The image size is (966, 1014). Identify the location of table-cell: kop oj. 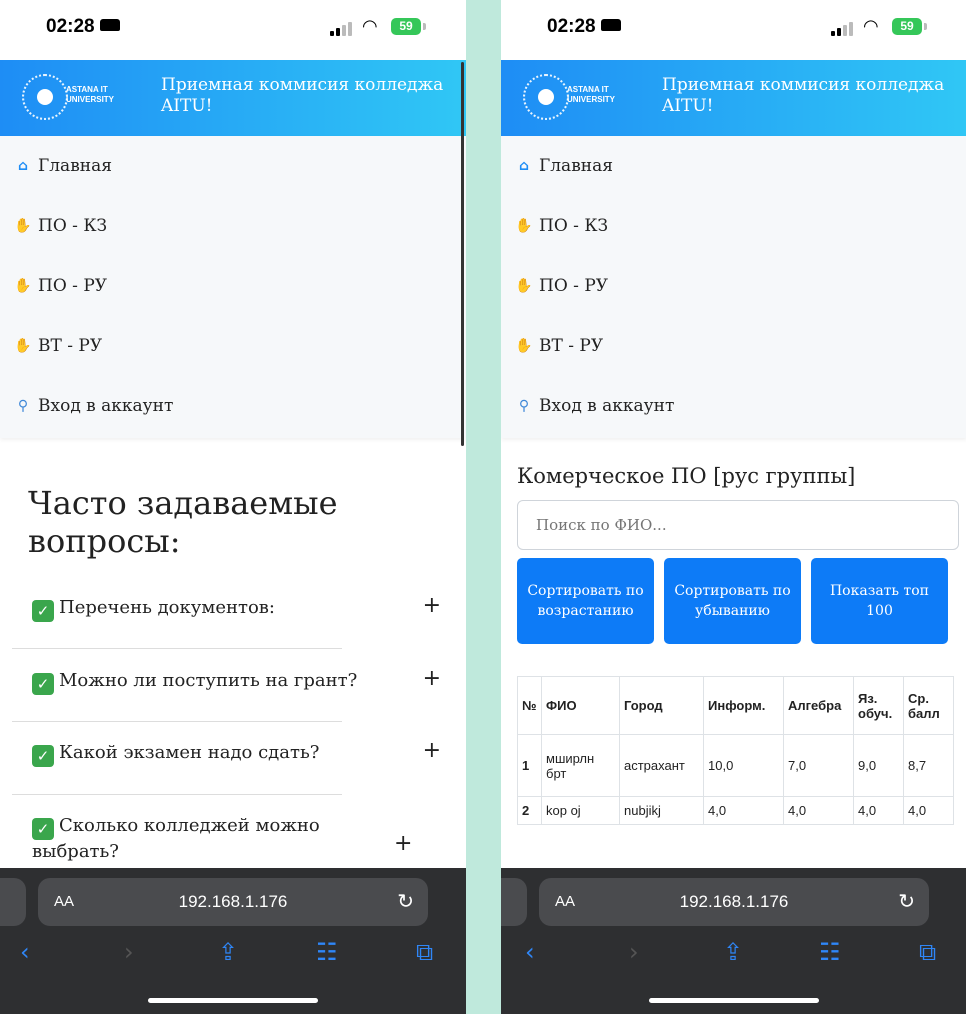
(580, 810).